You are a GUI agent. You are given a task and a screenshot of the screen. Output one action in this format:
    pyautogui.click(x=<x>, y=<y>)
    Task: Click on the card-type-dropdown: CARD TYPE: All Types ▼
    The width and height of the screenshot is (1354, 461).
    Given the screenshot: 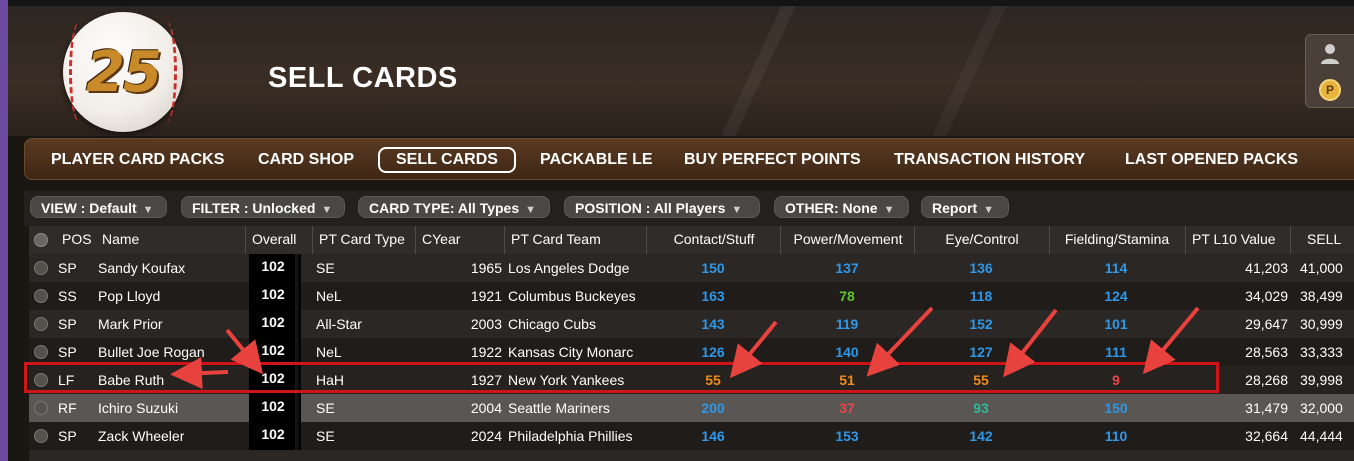 What is the action you would take?
    pyautogui.click(x=454, y=207)
    